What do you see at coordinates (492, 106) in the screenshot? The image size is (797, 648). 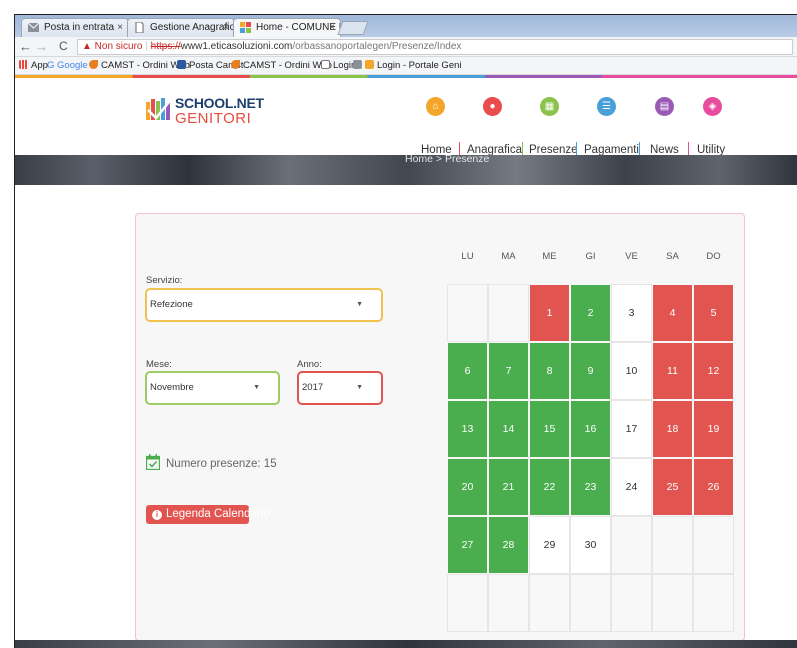 I see `user-icon: ●` at bounding box center [492, 106].